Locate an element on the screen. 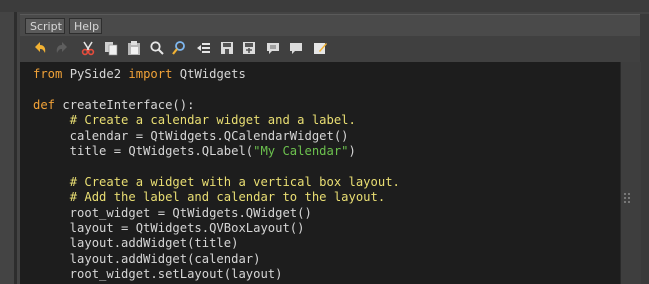 This screenshot has width=649, height=284. code-token: layout.addWidget(title) is located at coordinates (136, 243).